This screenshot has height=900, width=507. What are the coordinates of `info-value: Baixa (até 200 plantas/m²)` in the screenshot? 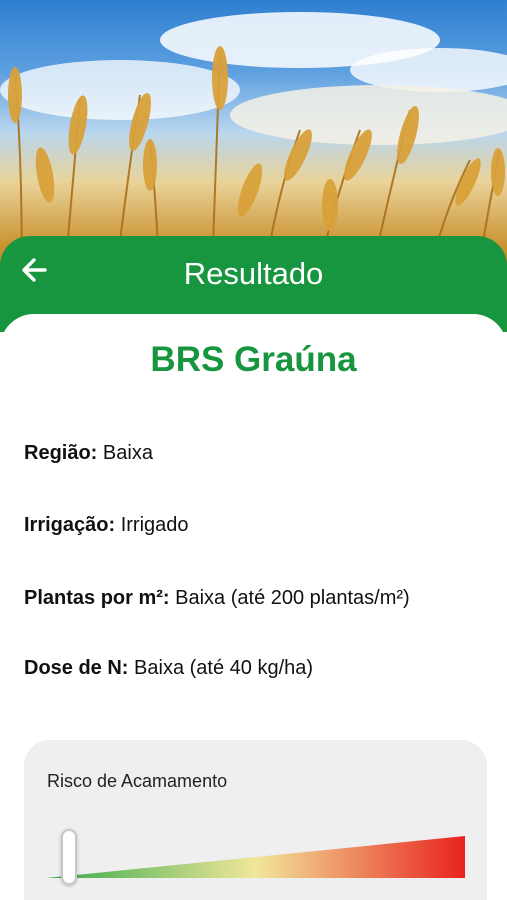 It's located at (292, 598).